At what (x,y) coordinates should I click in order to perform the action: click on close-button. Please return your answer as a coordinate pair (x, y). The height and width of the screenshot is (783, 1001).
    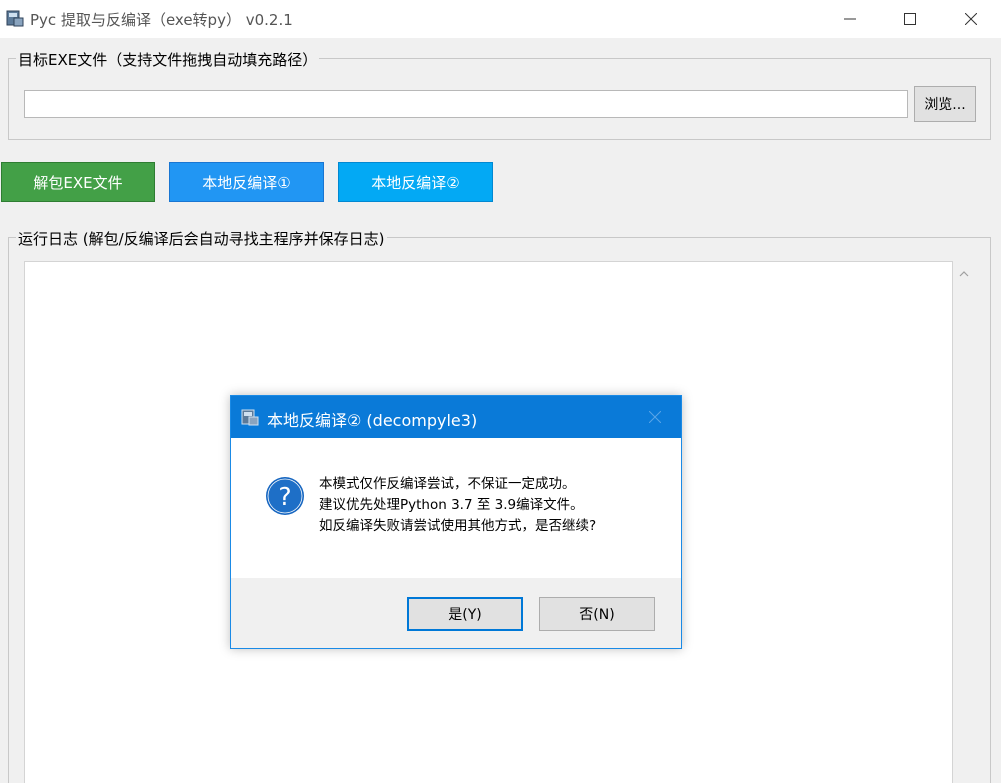
    Looking at the image, I should click on (971, 19).